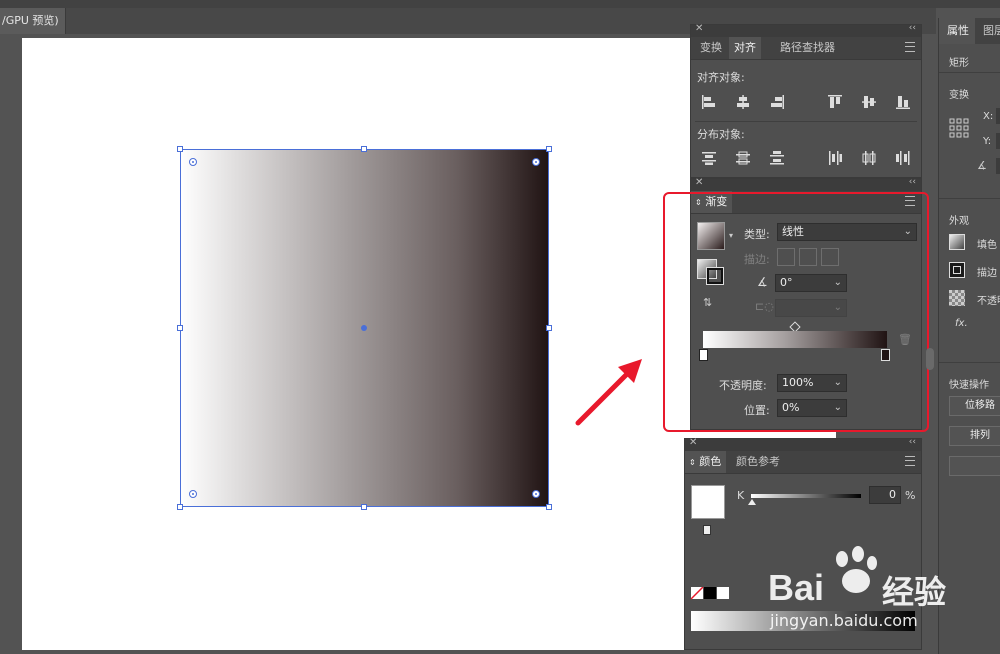 This screenshot has width=1000, height=654. What do you see at coordinates (856, 569) in the screenshot?
I see `paw-logo-icon` at bounding box center [856, 569].